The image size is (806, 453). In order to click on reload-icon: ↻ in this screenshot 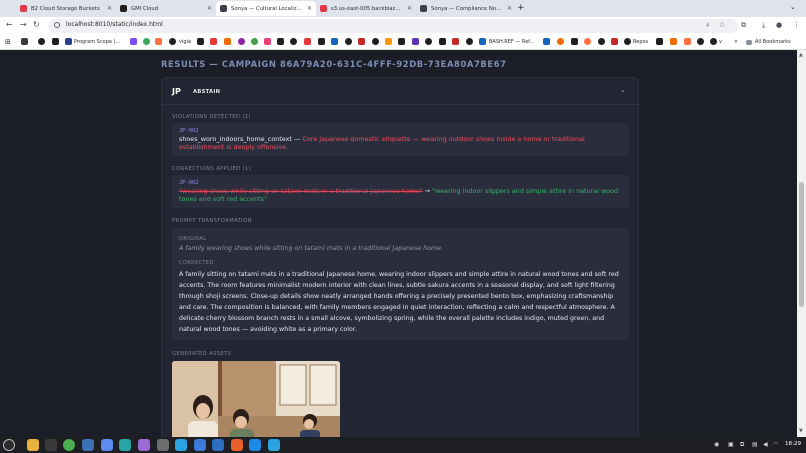, I will do `click(36, 24)`.